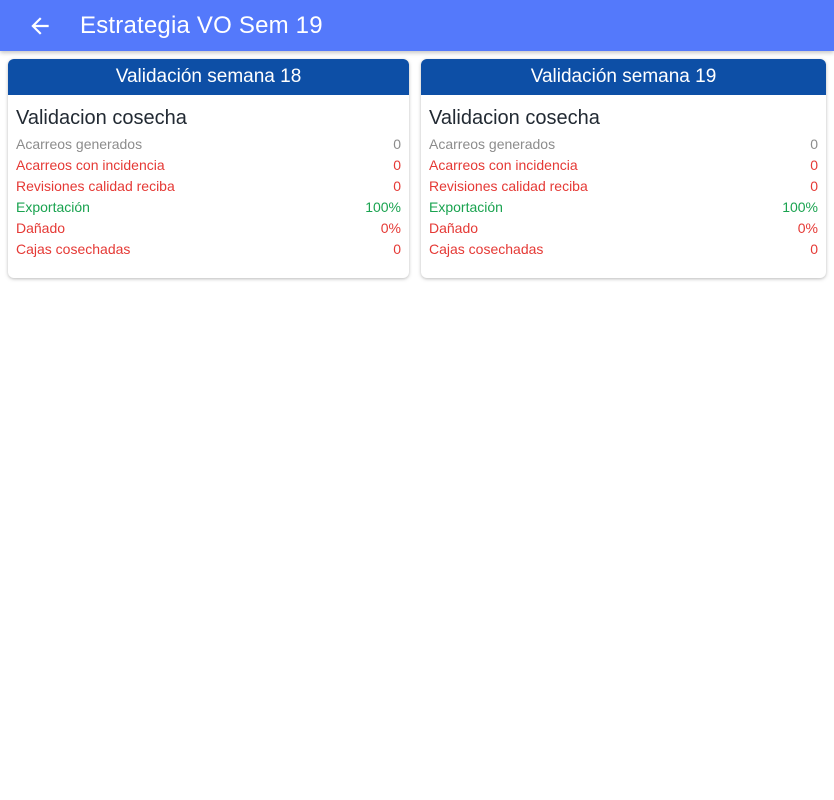  I want to click on arrow-back-icon, so click(40, 26).